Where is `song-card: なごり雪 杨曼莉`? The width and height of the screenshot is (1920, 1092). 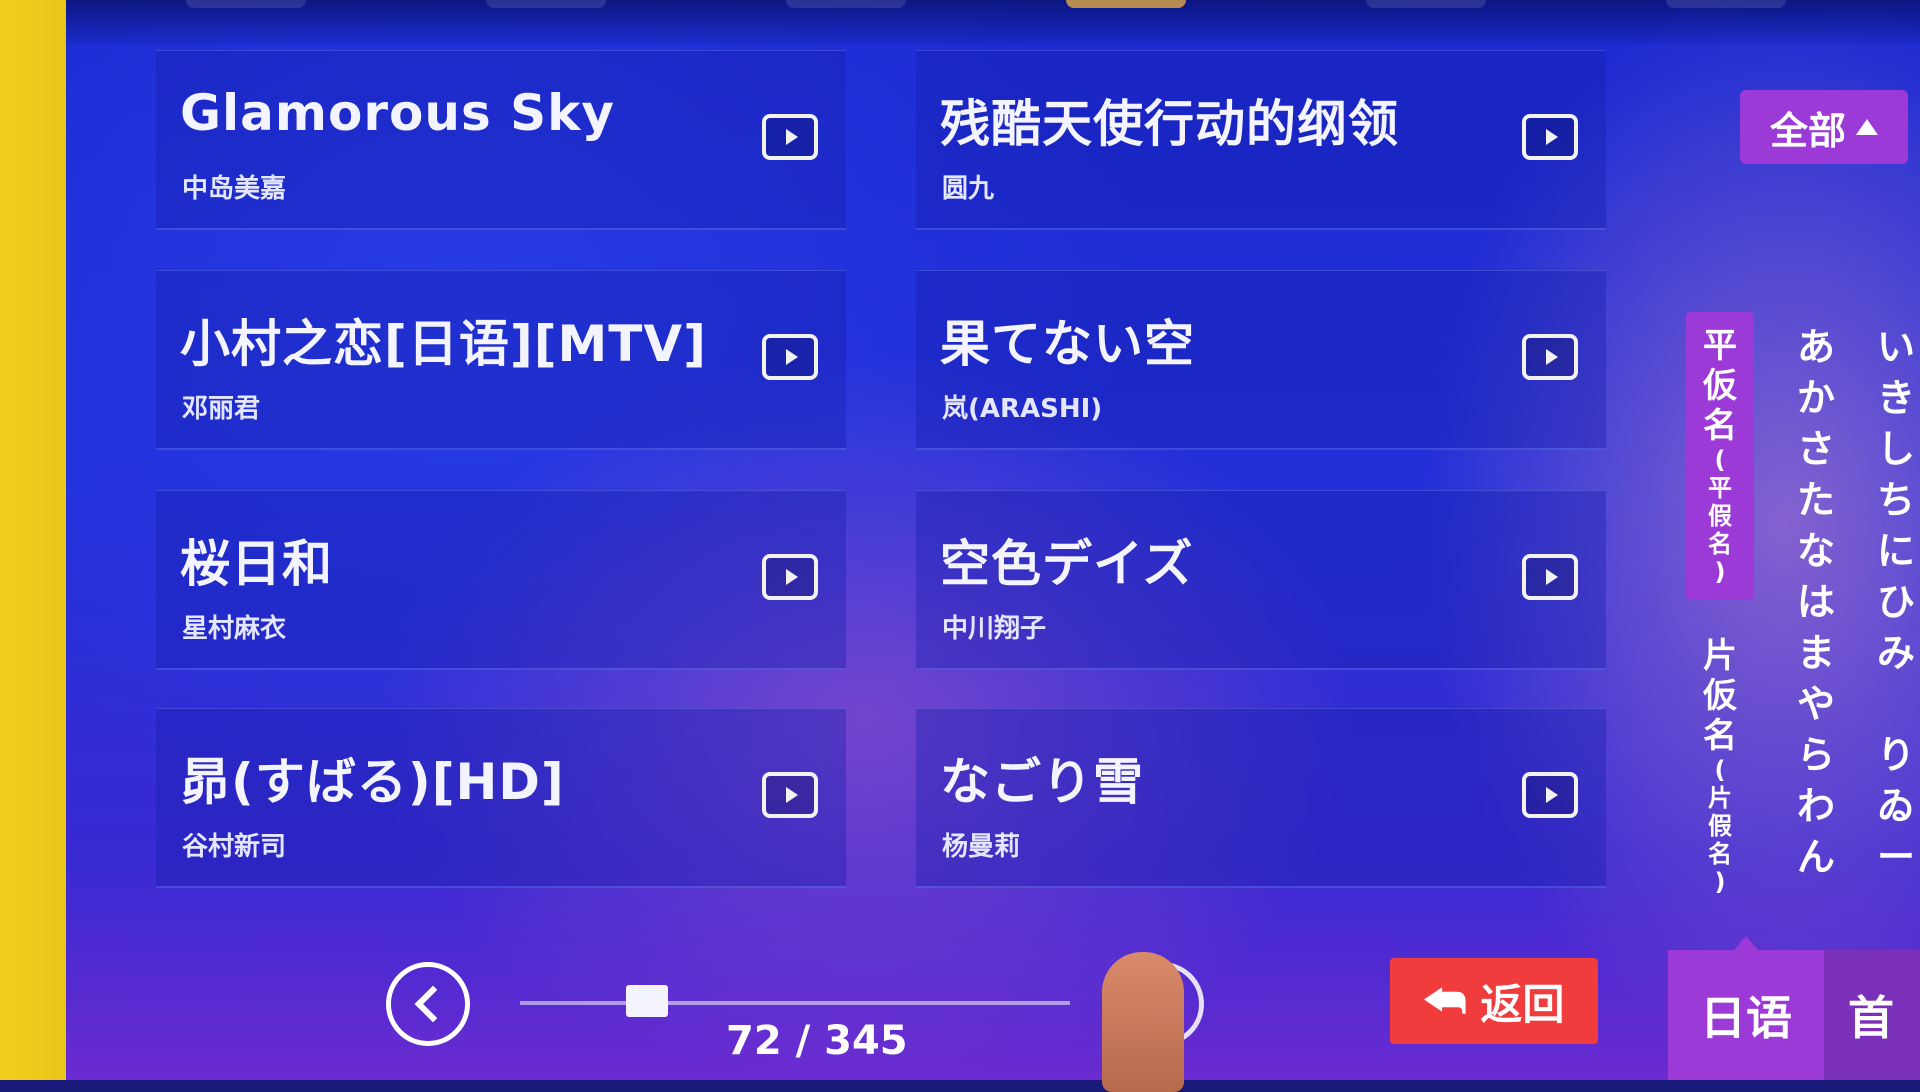
song-card: なごり雪 杨曼莉 is located at coordinates (1261, 798).